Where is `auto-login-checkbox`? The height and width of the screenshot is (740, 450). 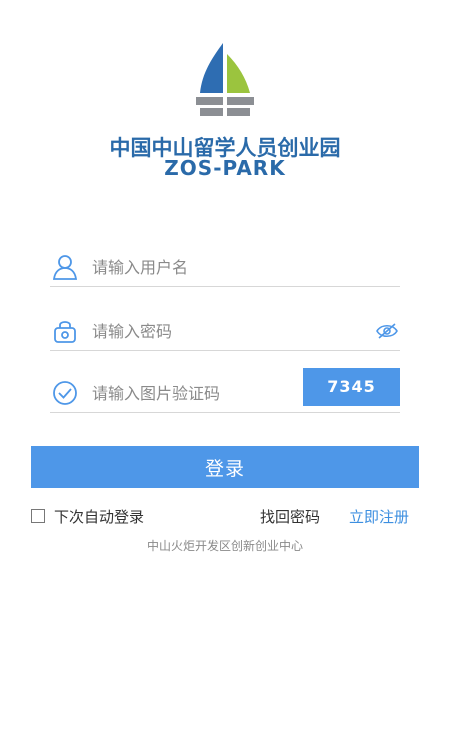
auto-login-checkbox is located at coordinates (38, 516).